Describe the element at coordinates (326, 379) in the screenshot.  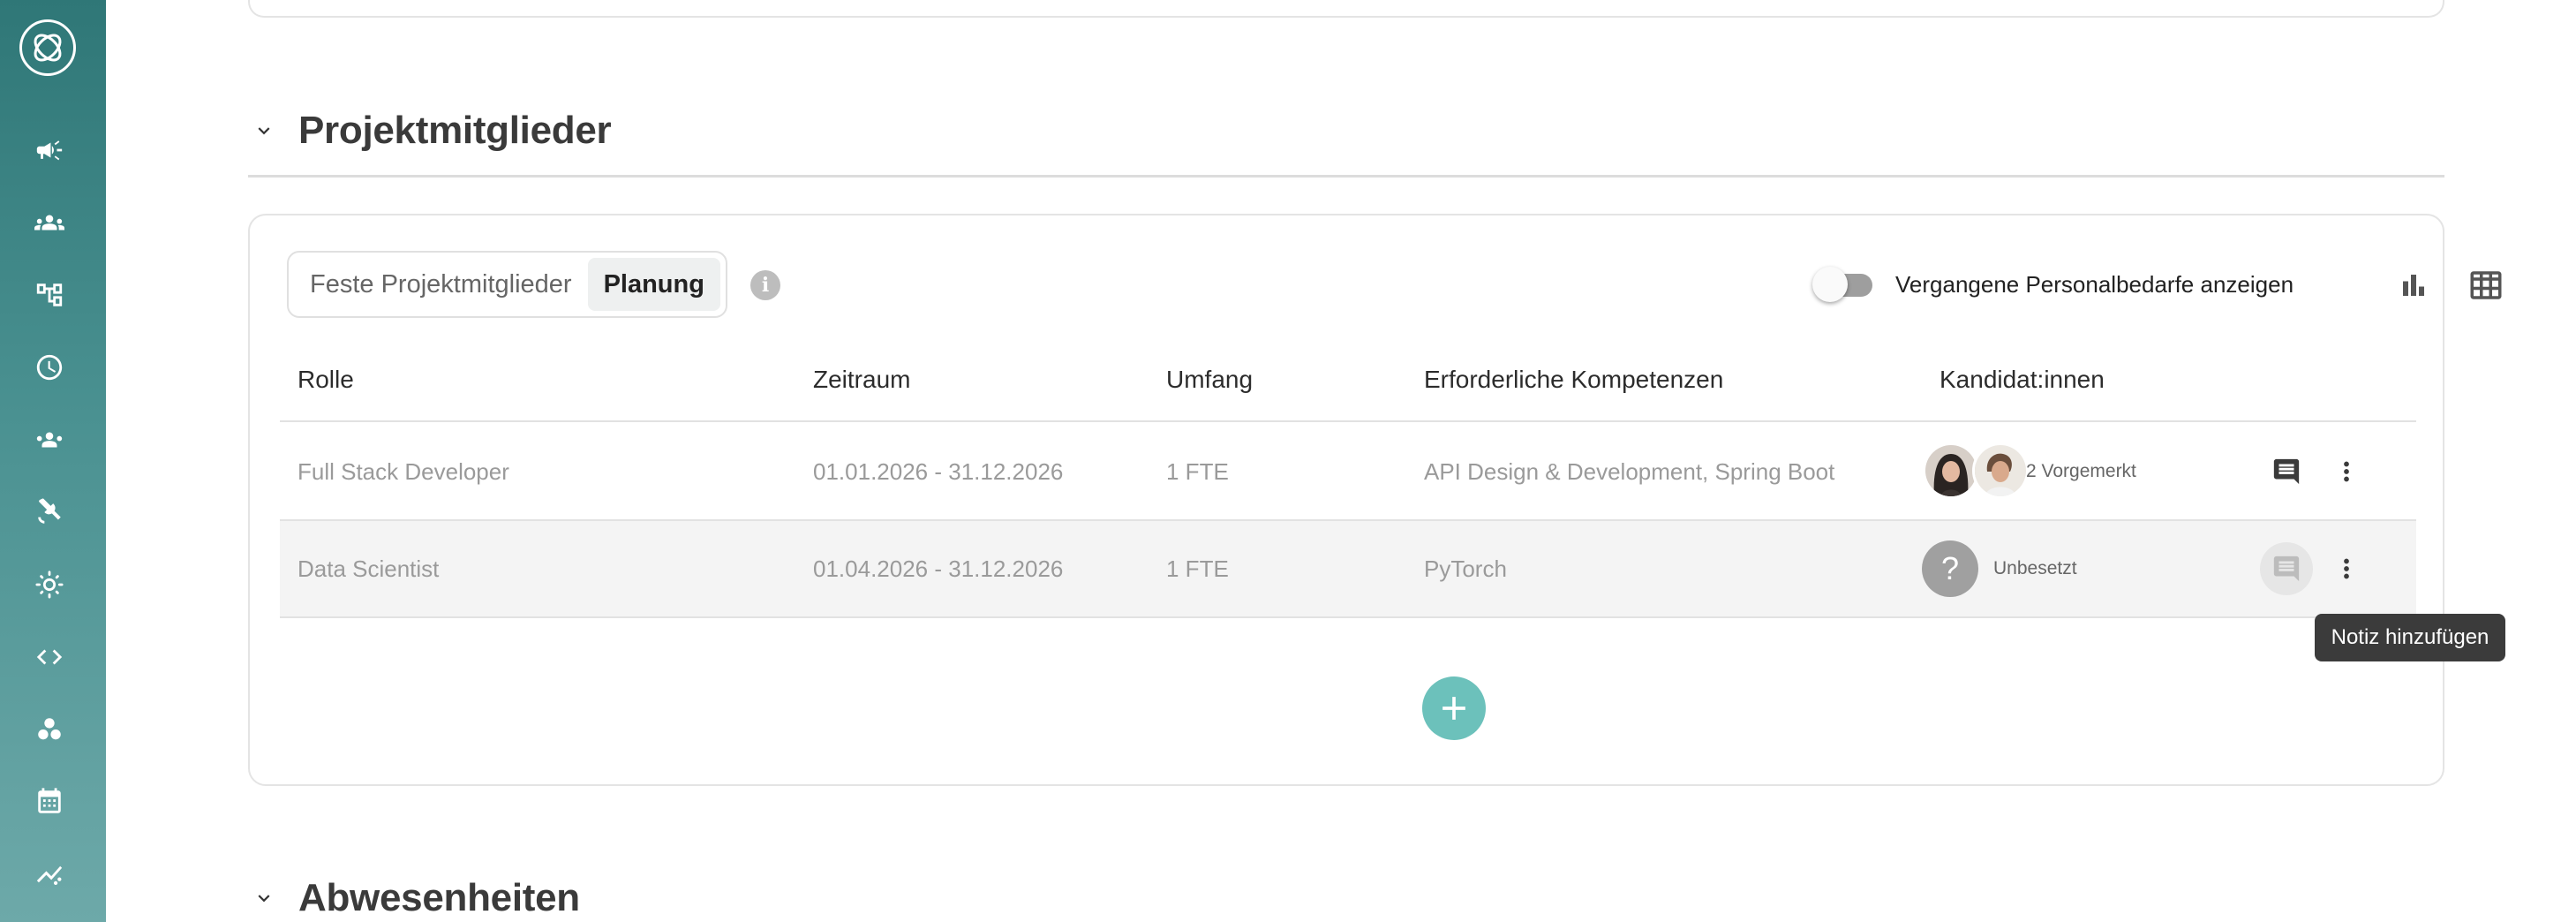
I see `header-role: Rolle` at that location.